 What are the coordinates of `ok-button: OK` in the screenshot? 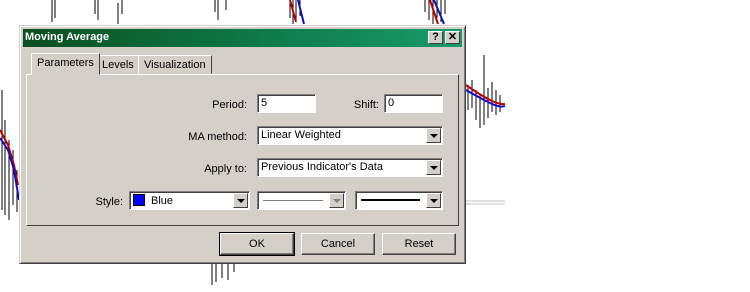 It's located at (257, 244).